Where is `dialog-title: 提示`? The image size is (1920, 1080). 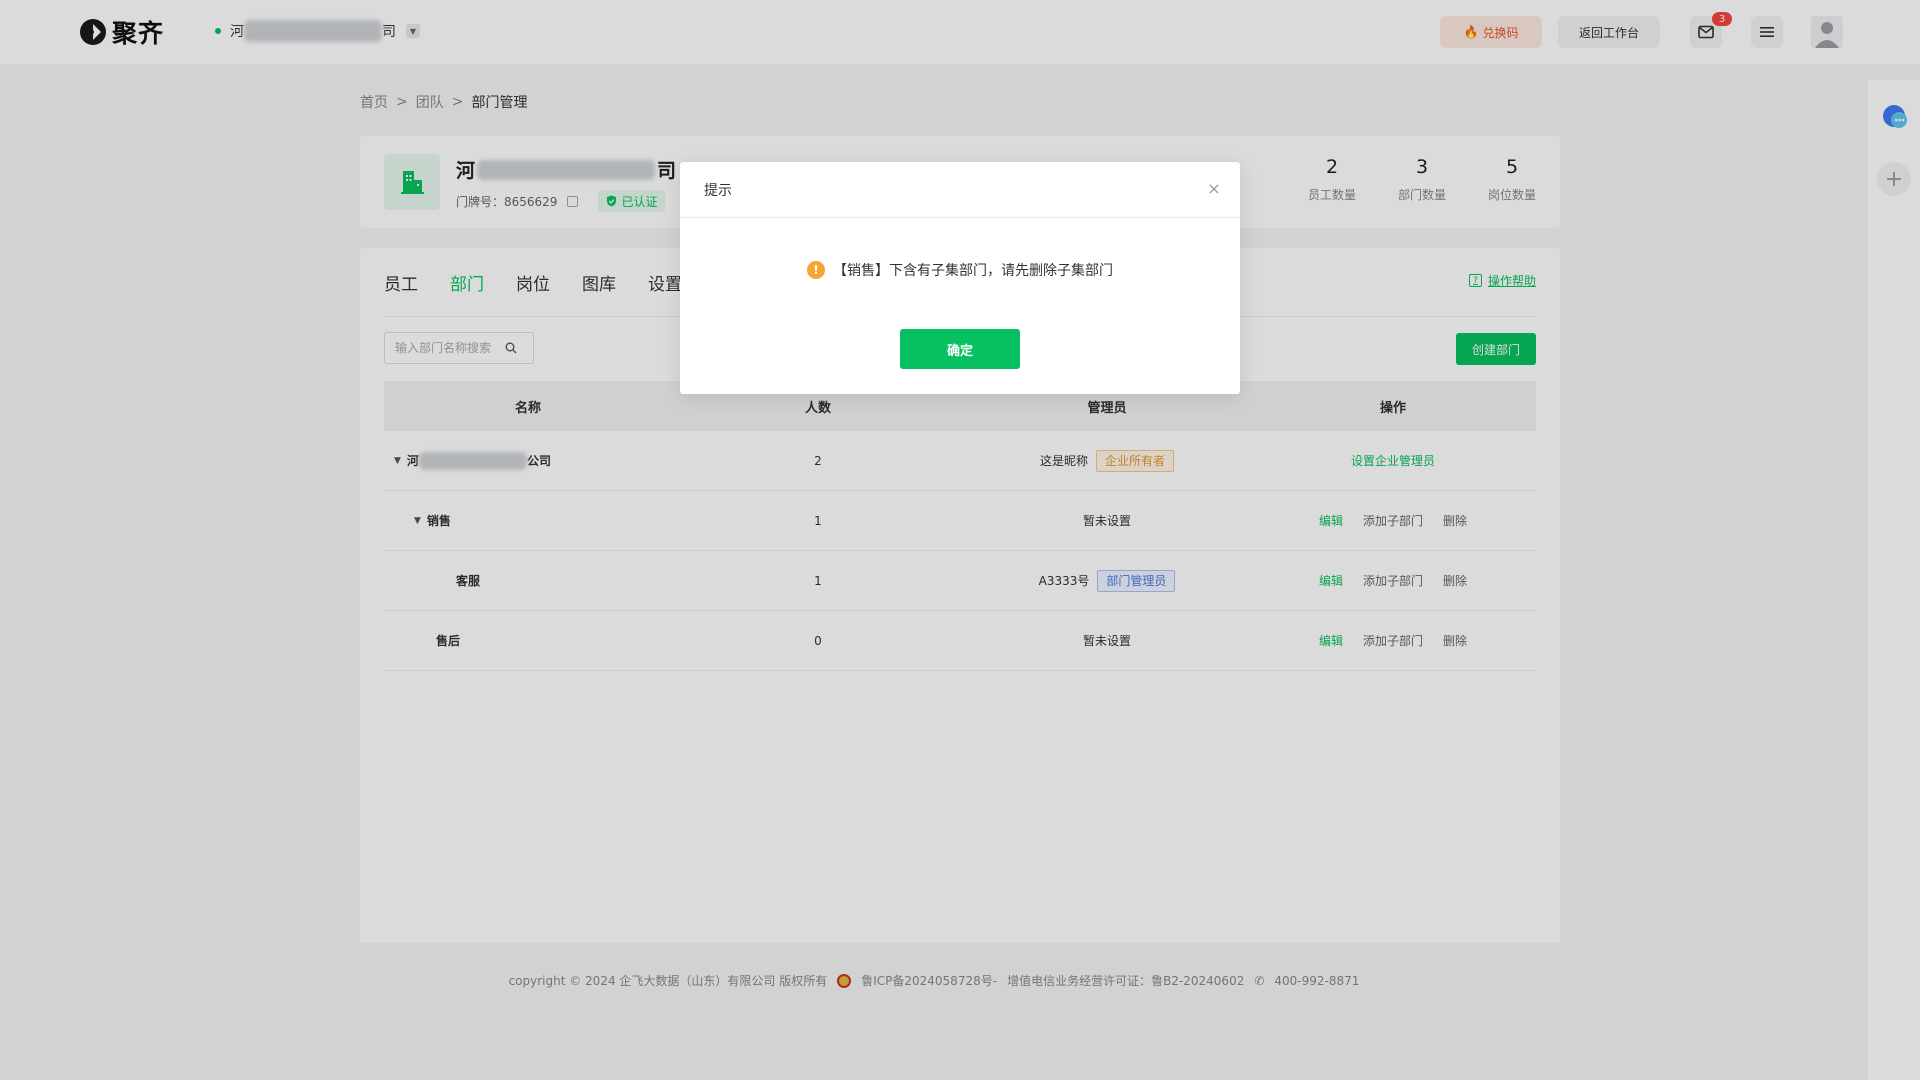 dialog-title: 提示 is located at coordinates (718, 190).